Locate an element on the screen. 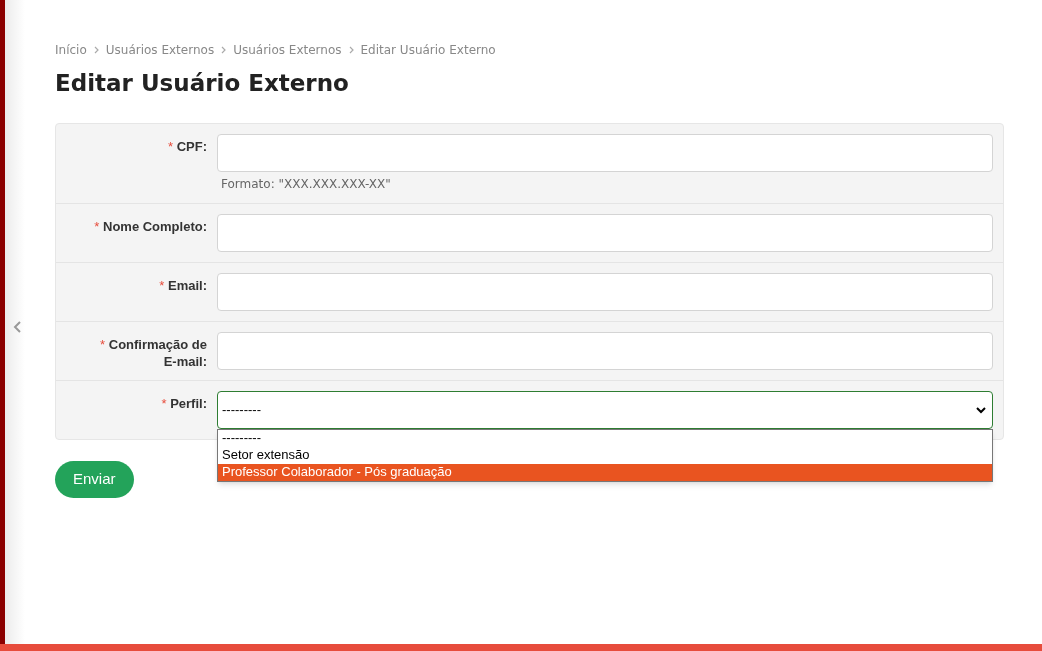 This screenshot has height=651, width=1042. page-title: Editar Usuário Externo is located at coordinates (202, 83).